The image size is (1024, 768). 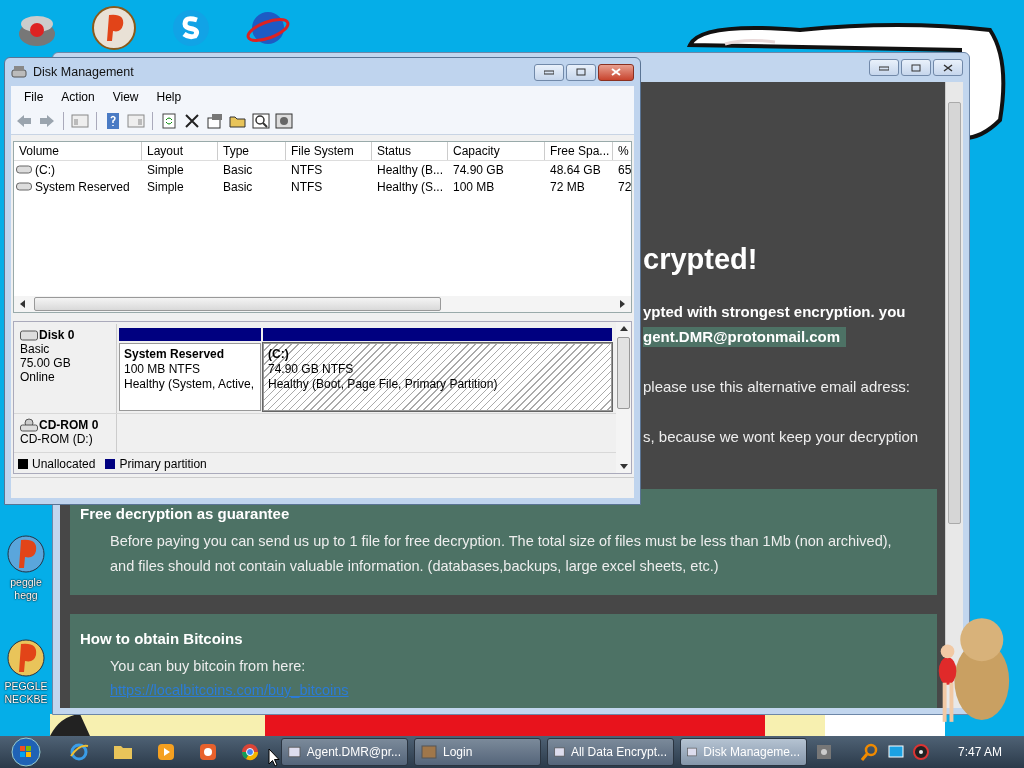 What do you see at coordinates (26, 699) in the screenshot?
I see `icon-label: NECKBE` at bounding box center [26, 699].